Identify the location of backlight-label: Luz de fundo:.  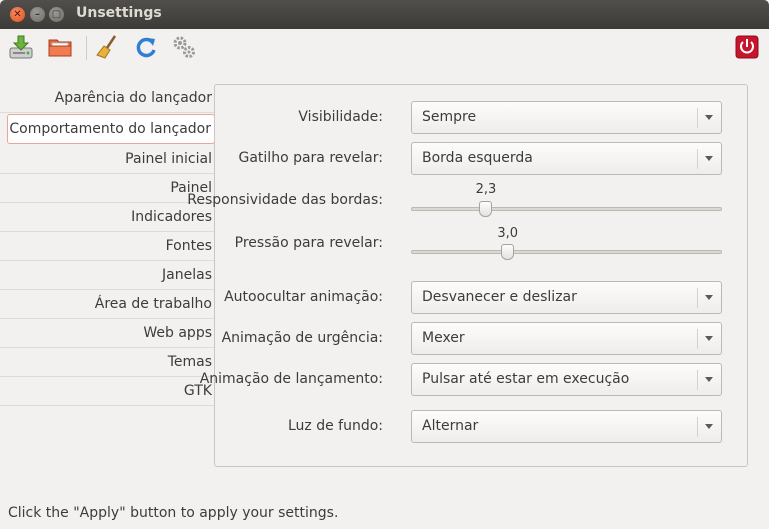
(335, 426).